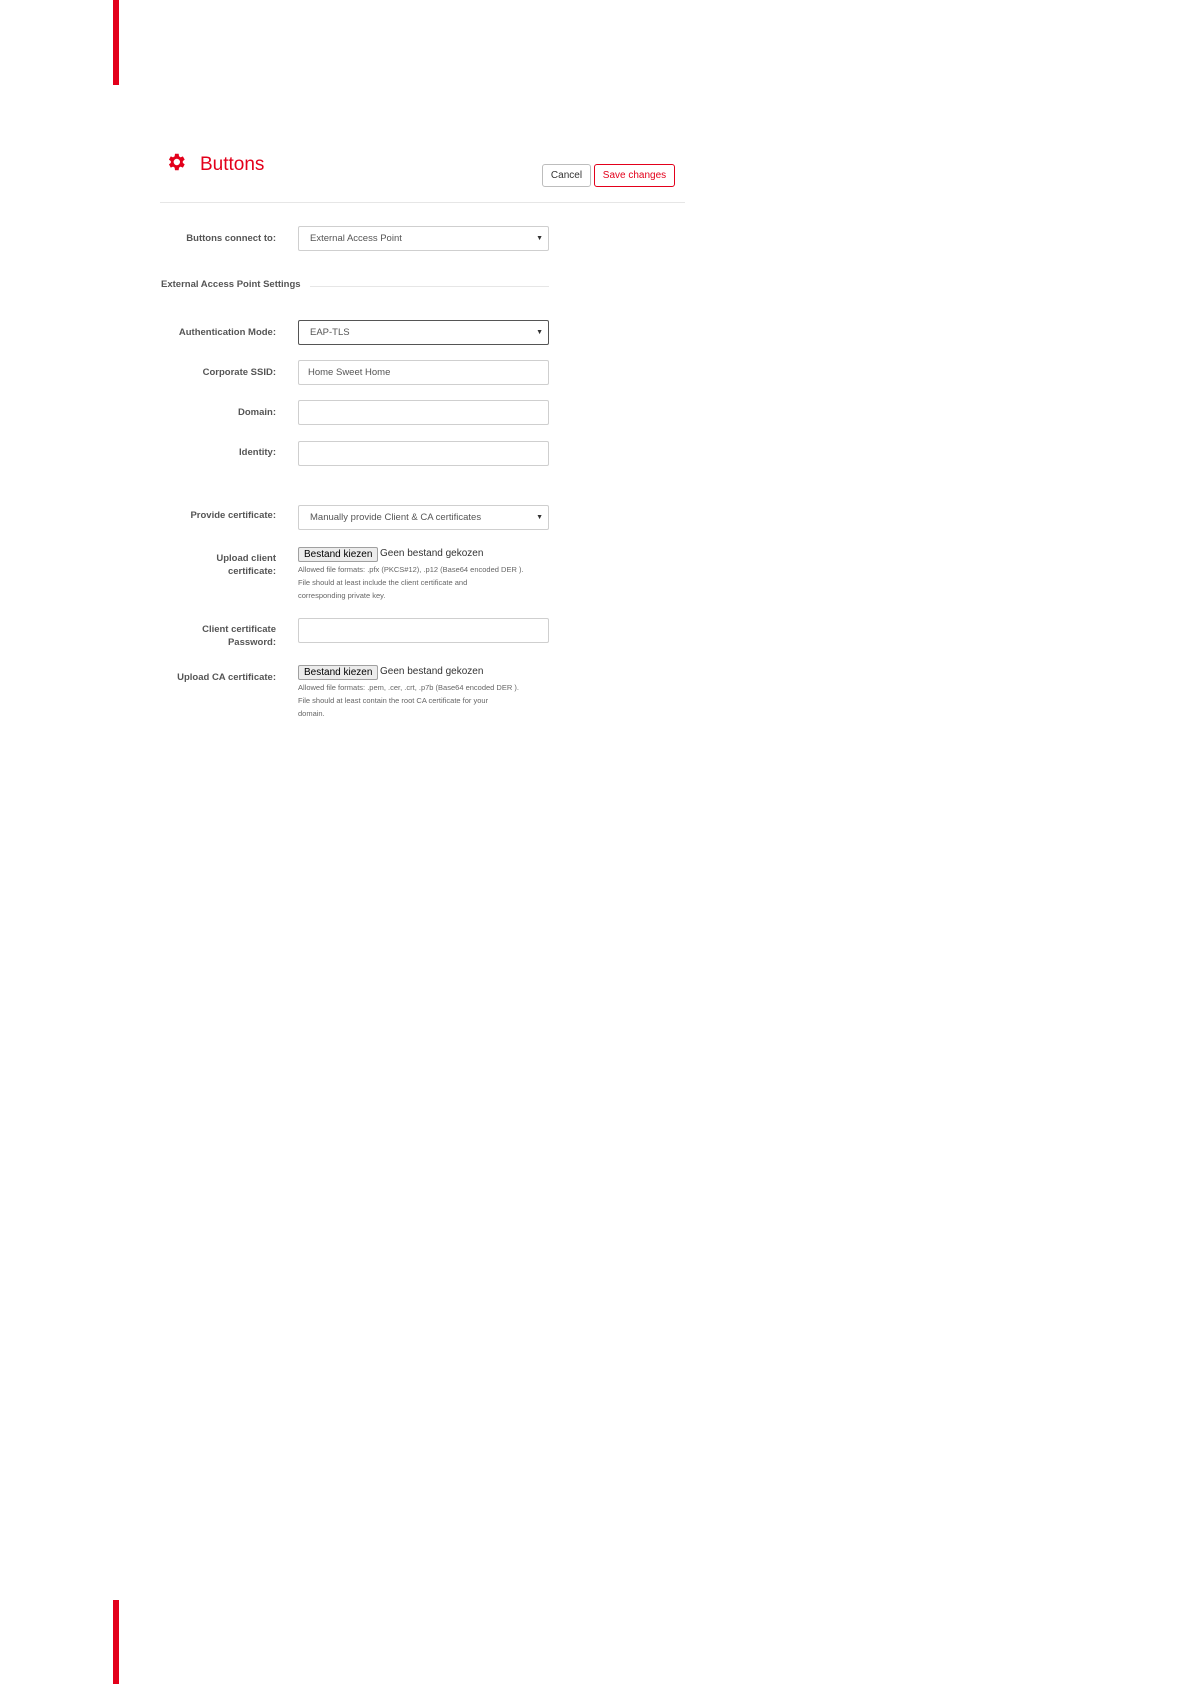 This screenshot has width=1191, height=1684. Describe the element at coordinates (232, 164) in the screenshot. I see `page-title: Buttons` at that location.